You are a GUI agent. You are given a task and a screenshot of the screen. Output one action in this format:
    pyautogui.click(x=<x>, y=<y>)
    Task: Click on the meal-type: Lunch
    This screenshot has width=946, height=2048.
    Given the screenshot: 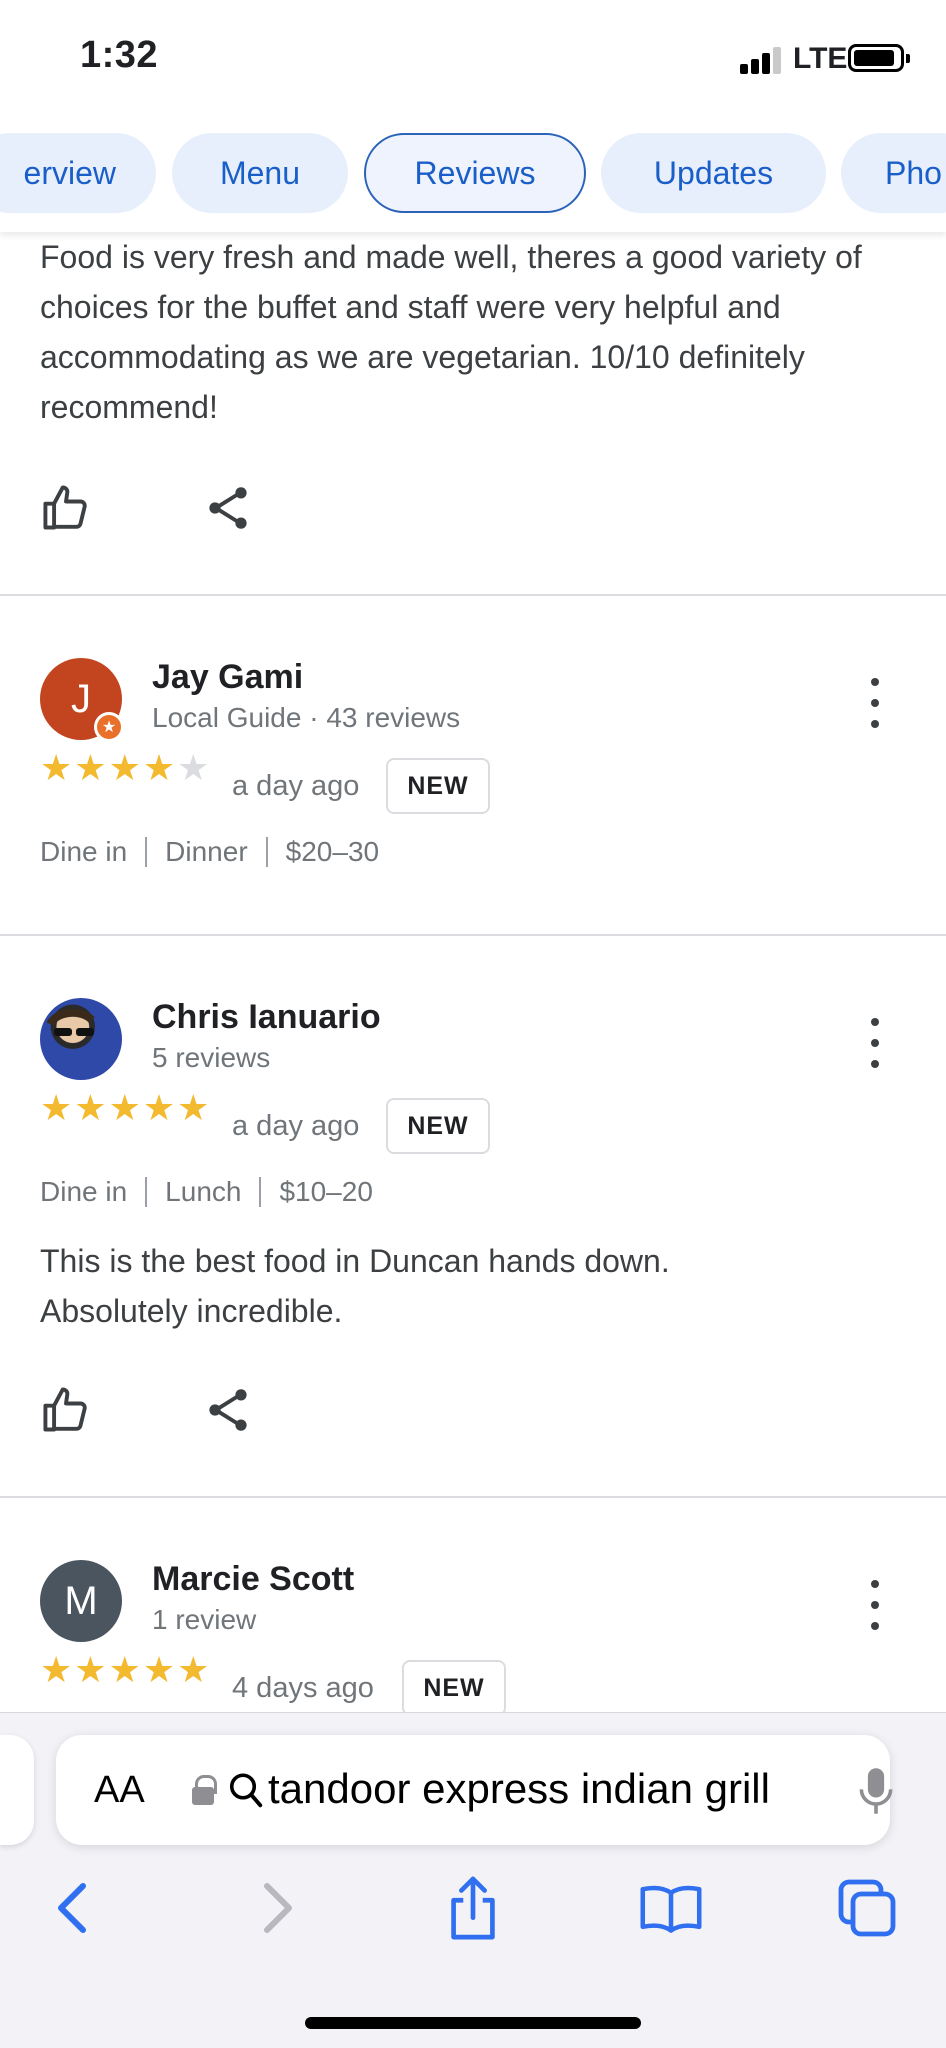 What is the action you would take?
    pyautogui.click(x=203, y=1191)
    